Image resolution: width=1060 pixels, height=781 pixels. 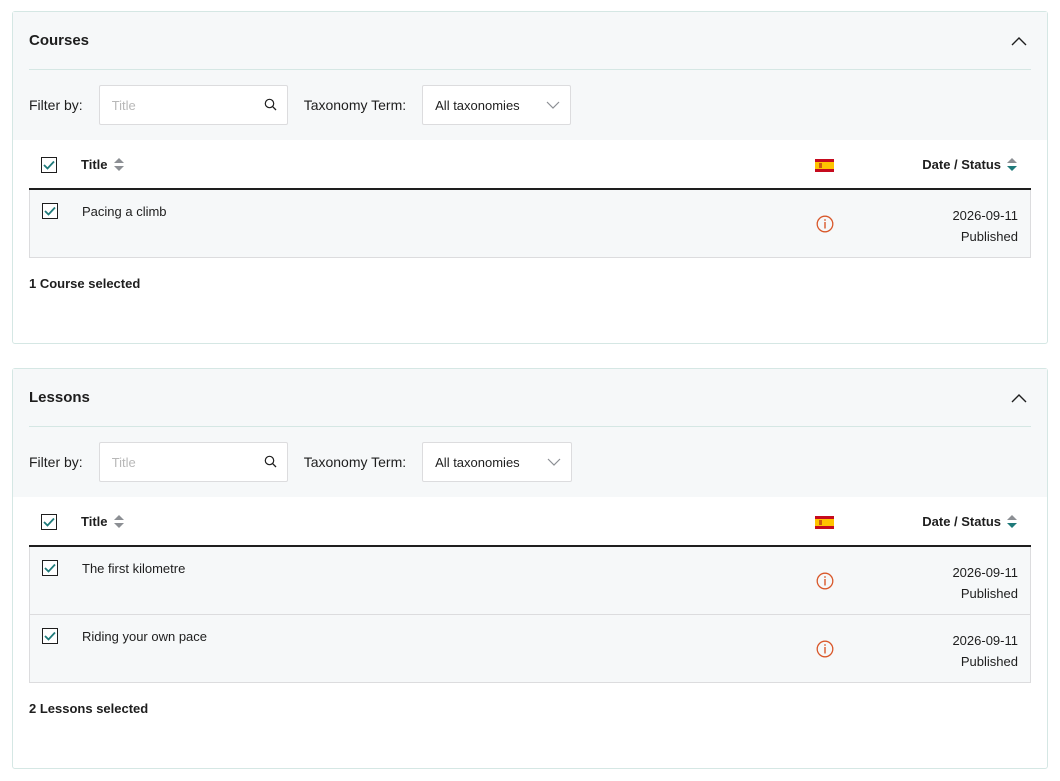 I want to click on row-title: Riding your own pace, so click(x=144, y=636).